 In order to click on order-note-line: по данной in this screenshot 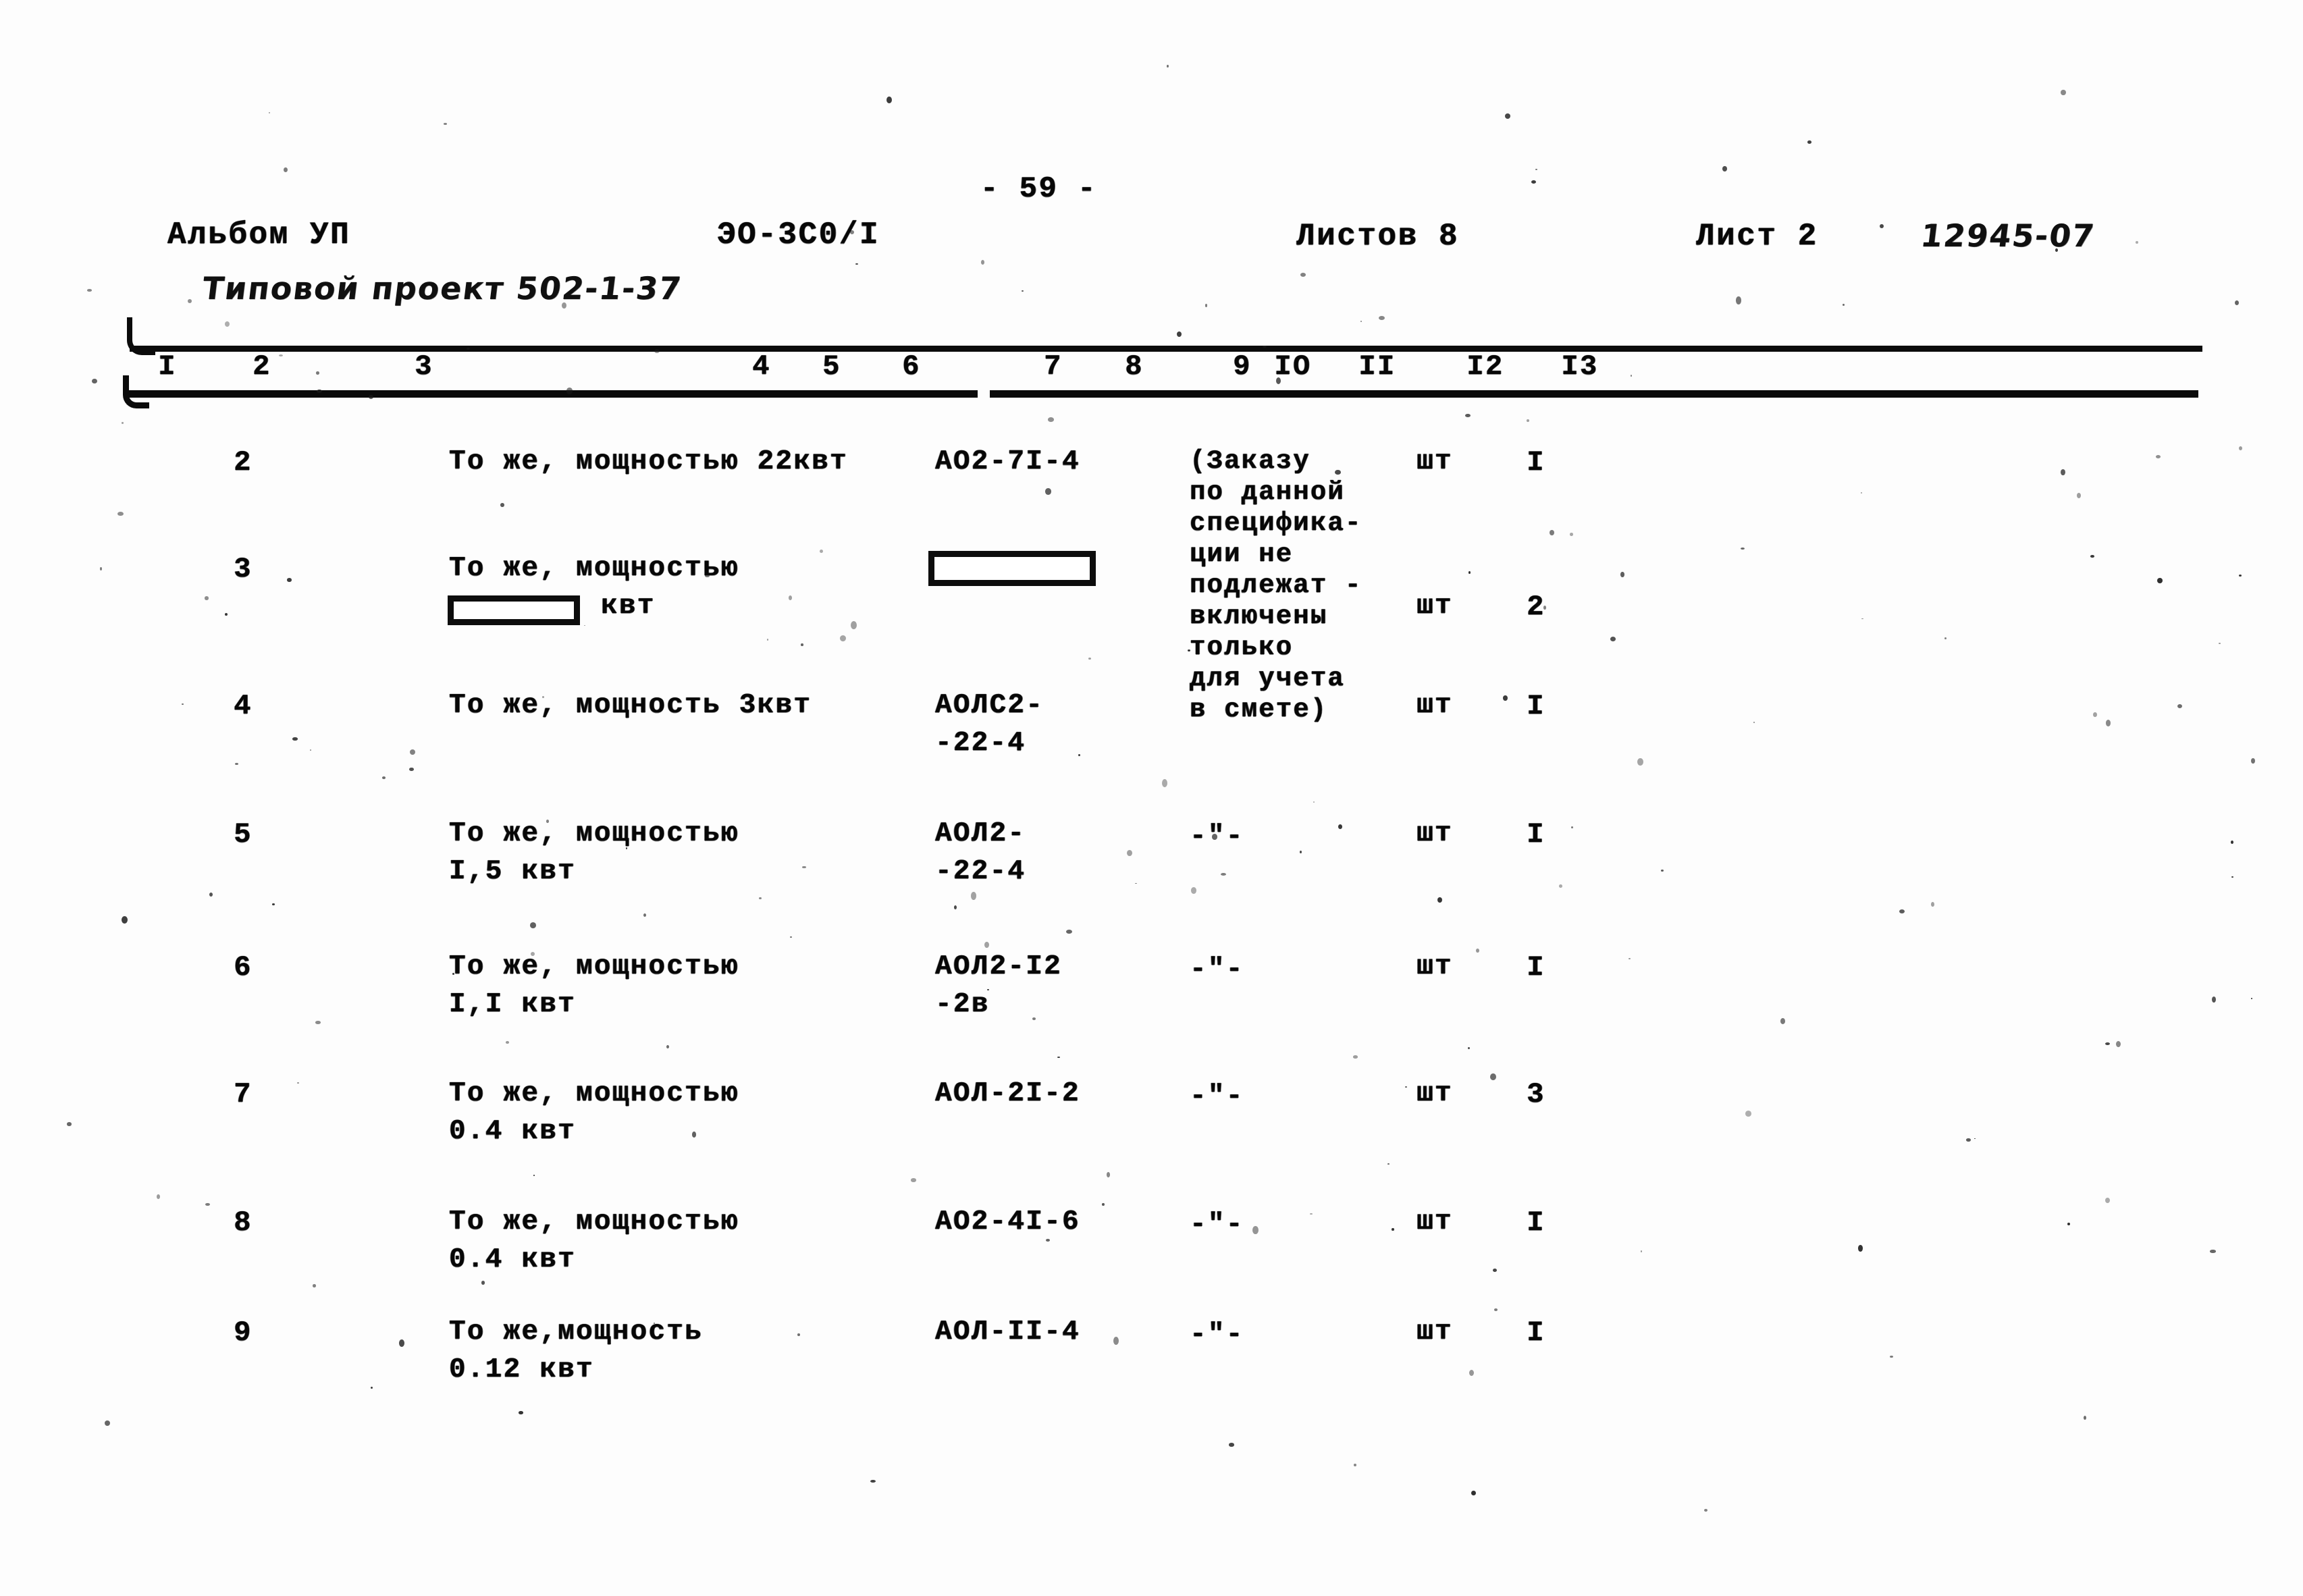, I will do `click(1268, 492)`.